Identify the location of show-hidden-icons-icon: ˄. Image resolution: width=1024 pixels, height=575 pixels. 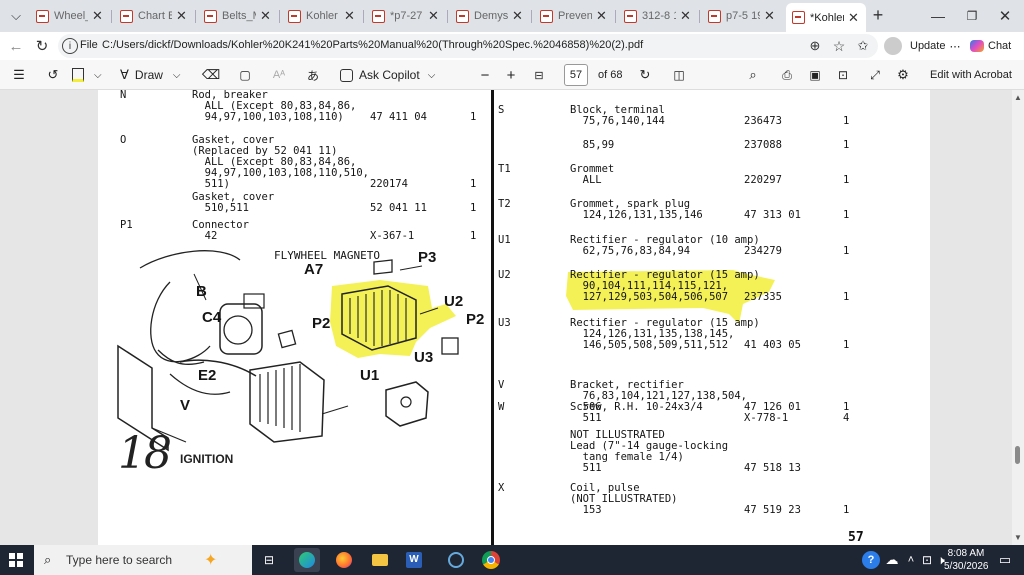
(911, 560).